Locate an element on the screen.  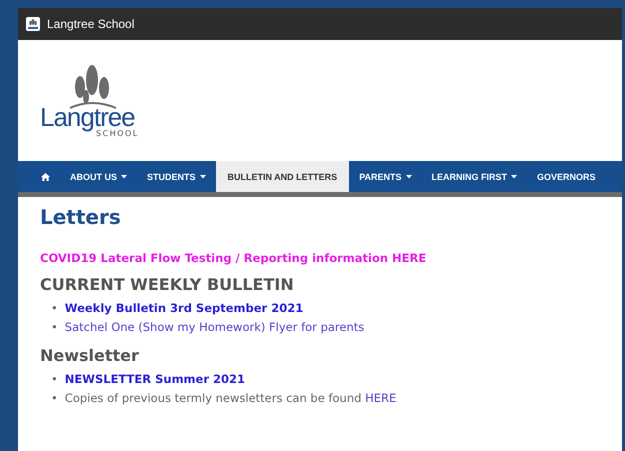
section-heading: Newsletter is located at coordinates (90, 355).